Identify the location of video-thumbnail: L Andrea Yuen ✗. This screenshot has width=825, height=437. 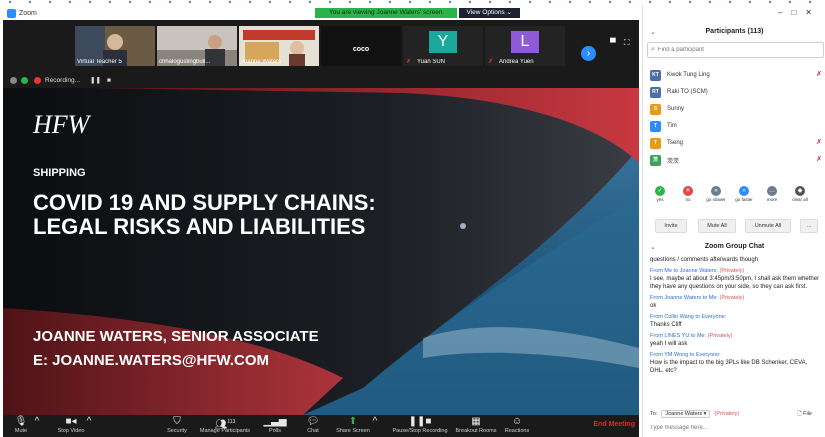
(525, 46).